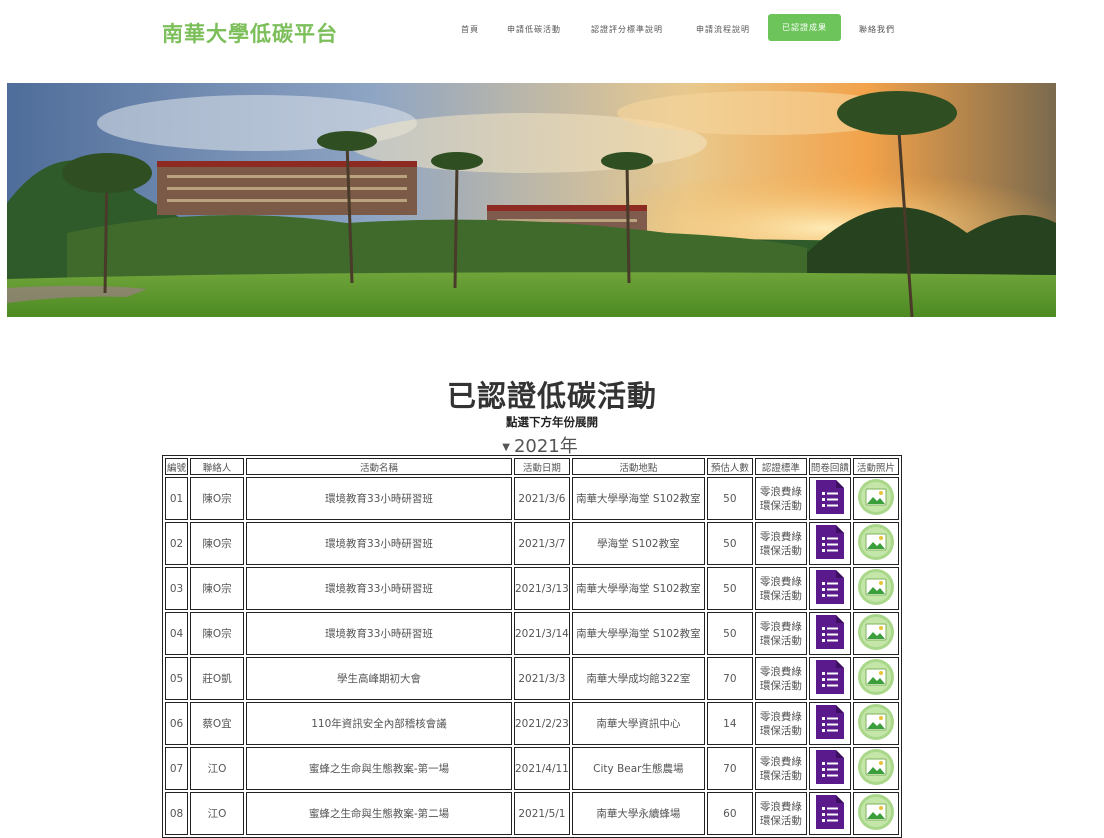 The width and height of the screenshot is (1104, 838). Describe the element at coordinates (470, 29) in the screenshot. I see `nav-home: 首頁` at that location.